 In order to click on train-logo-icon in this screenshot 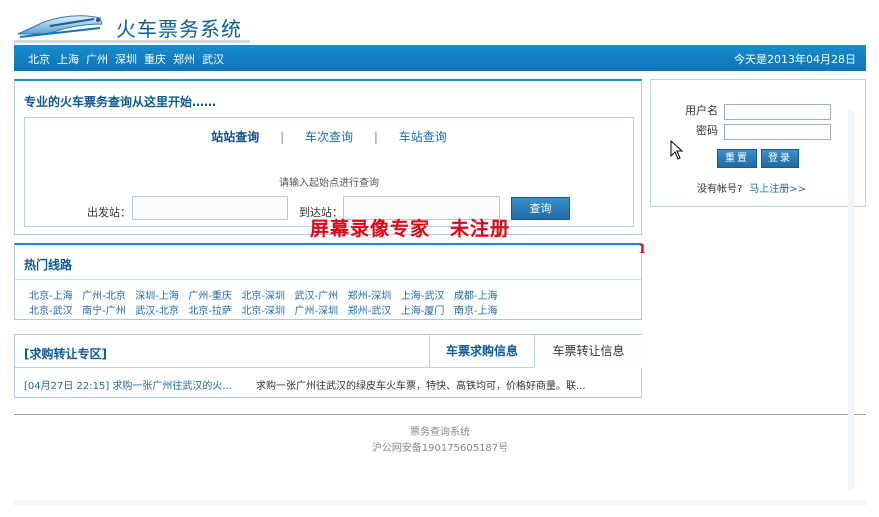, I will do `click(60, 26)`.